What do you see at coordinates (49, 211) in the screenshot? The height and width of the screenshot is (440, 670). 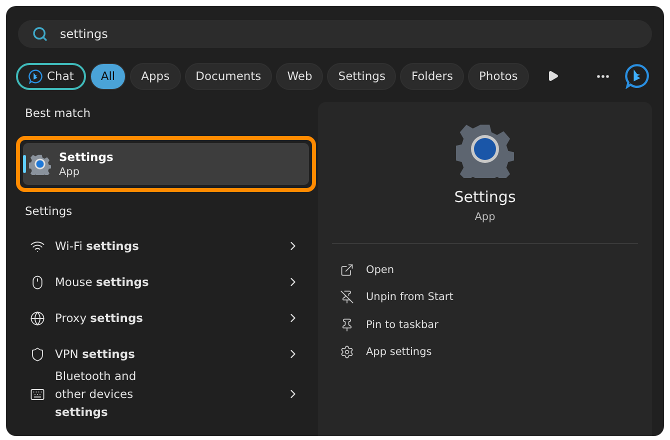 I see `section-heading: Settings` at bounding box center [49, 211].